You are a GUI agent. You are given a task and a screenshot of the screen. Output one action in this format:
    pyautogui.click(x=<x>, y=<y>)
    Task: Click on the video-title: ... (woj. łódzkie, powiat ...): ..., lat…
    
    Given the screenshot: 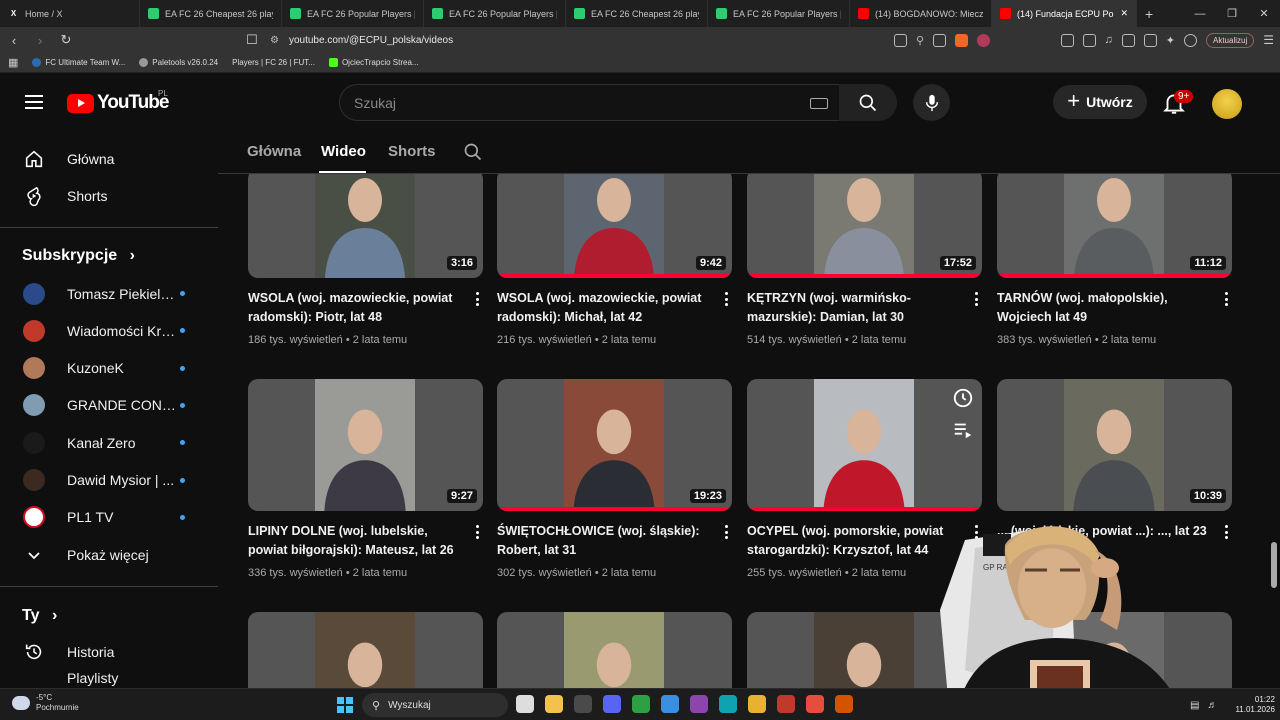 What is the action you would take?
    pyautogui.click(x=1102, y=531)
    